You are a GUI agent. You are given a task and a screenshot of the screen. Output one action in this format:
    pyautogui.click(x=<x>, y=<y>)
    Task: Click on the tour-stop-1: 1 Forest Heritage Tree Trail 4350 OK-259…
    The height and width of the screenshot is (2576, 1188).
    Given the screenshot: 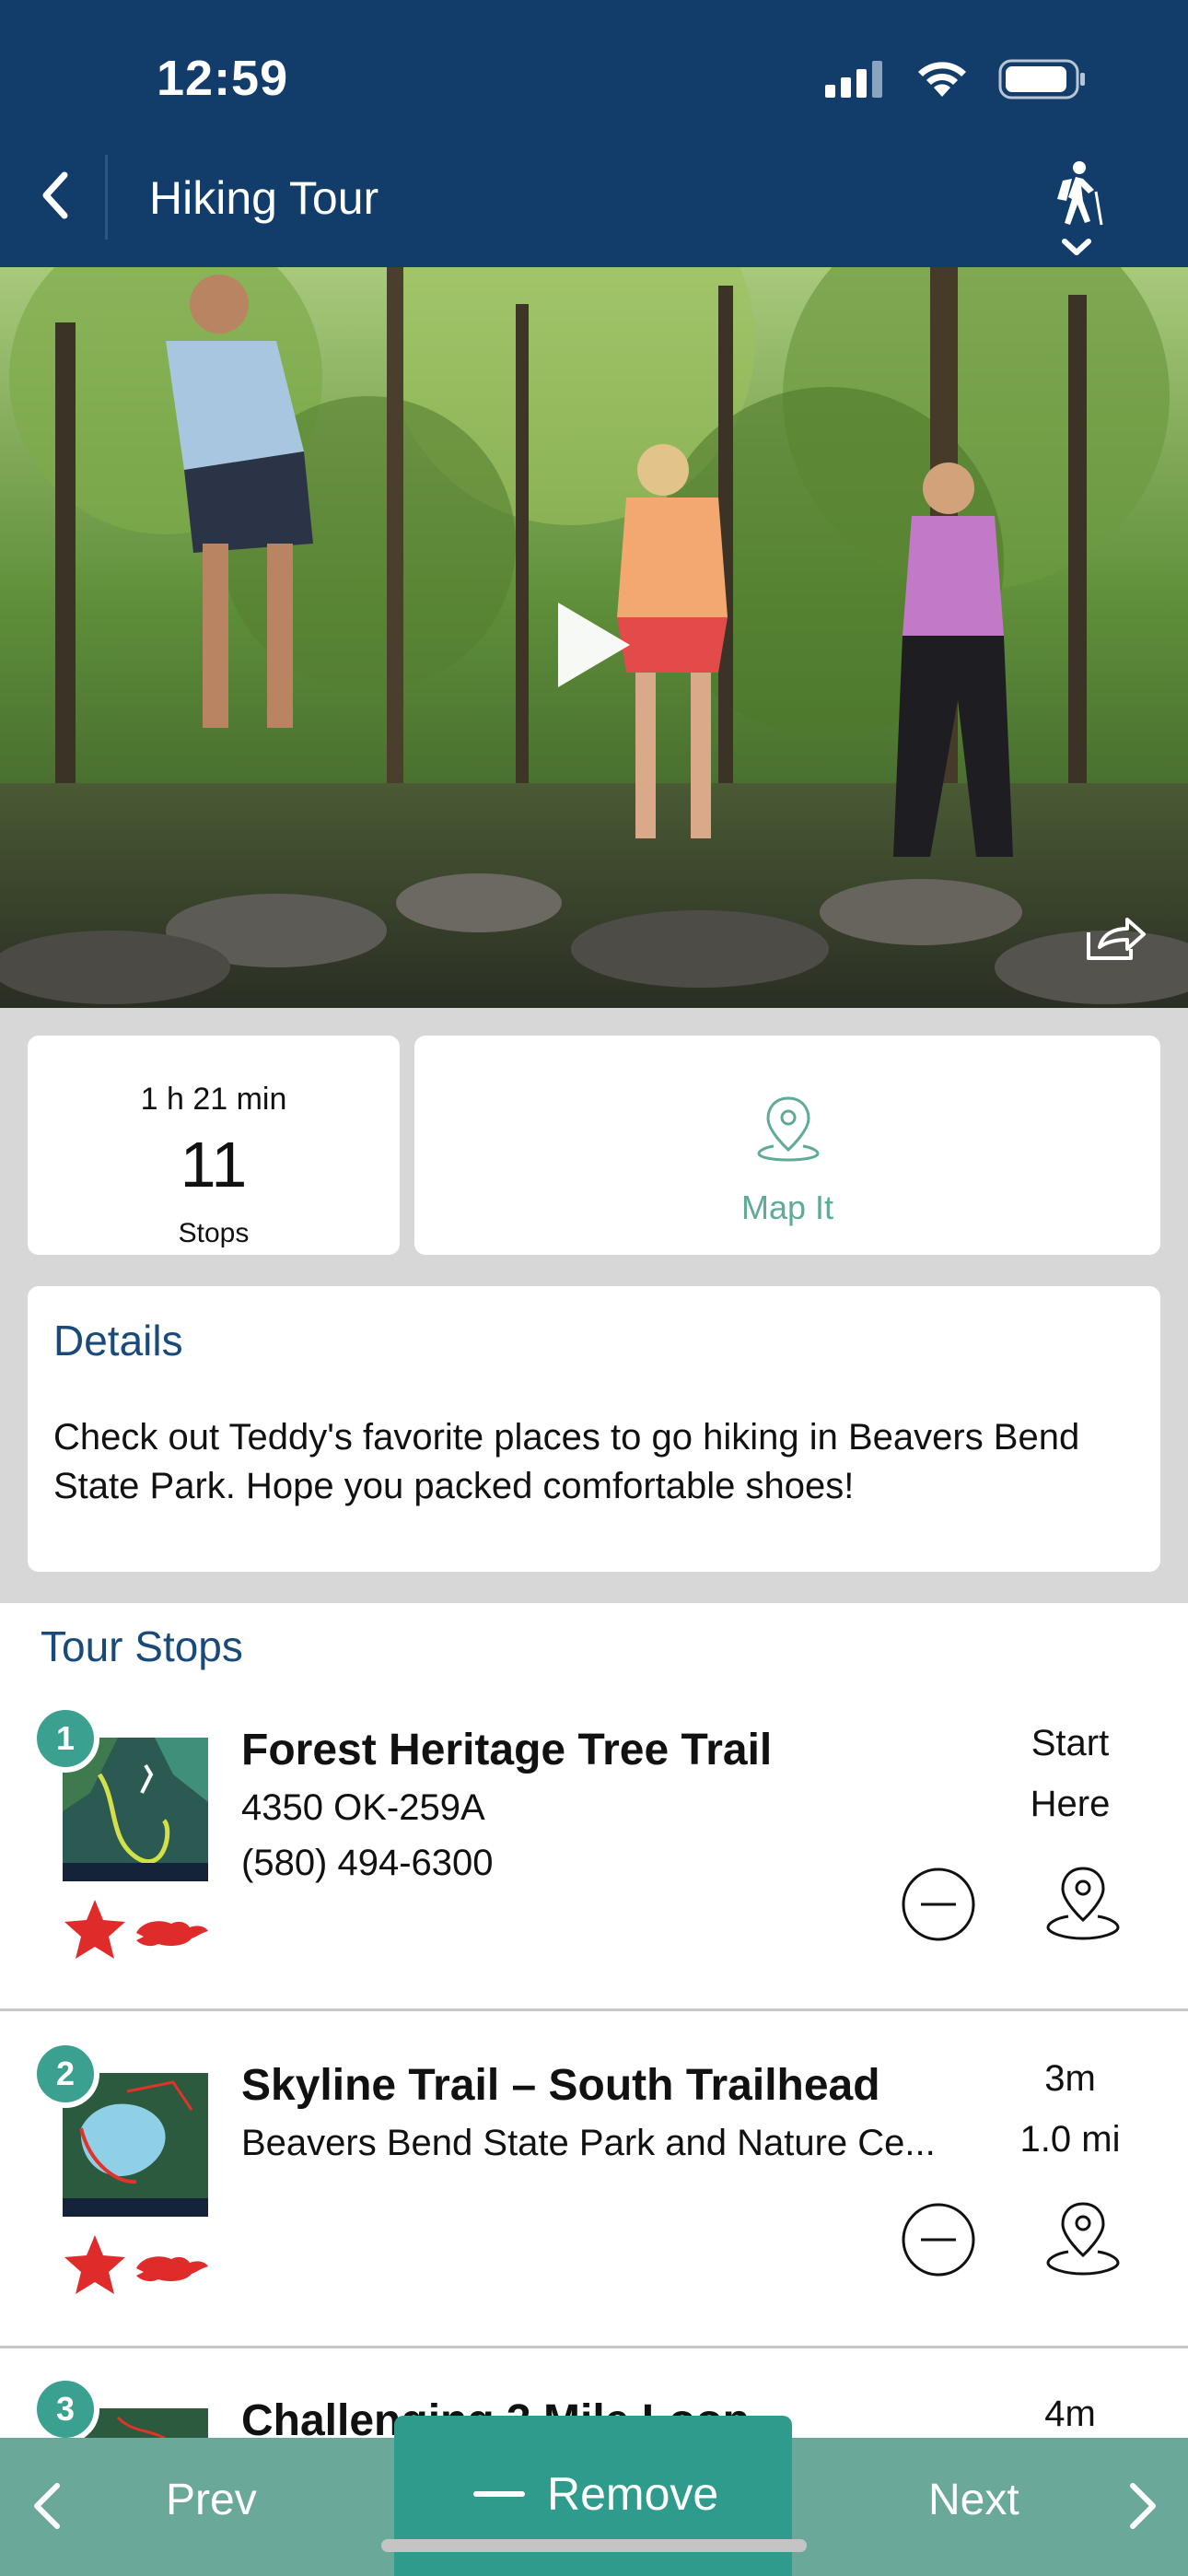 What is the action you would take?
    pyautogui.click(x=594, y=1862)
    